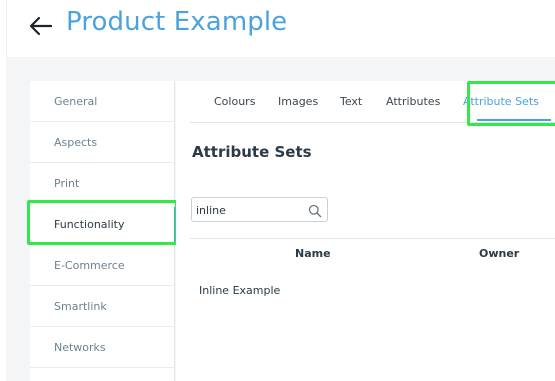 The height and width of the screenshot is (381, 555). I want to click on tab-attribute-sets: Attribute Sets, so click(501, 102).